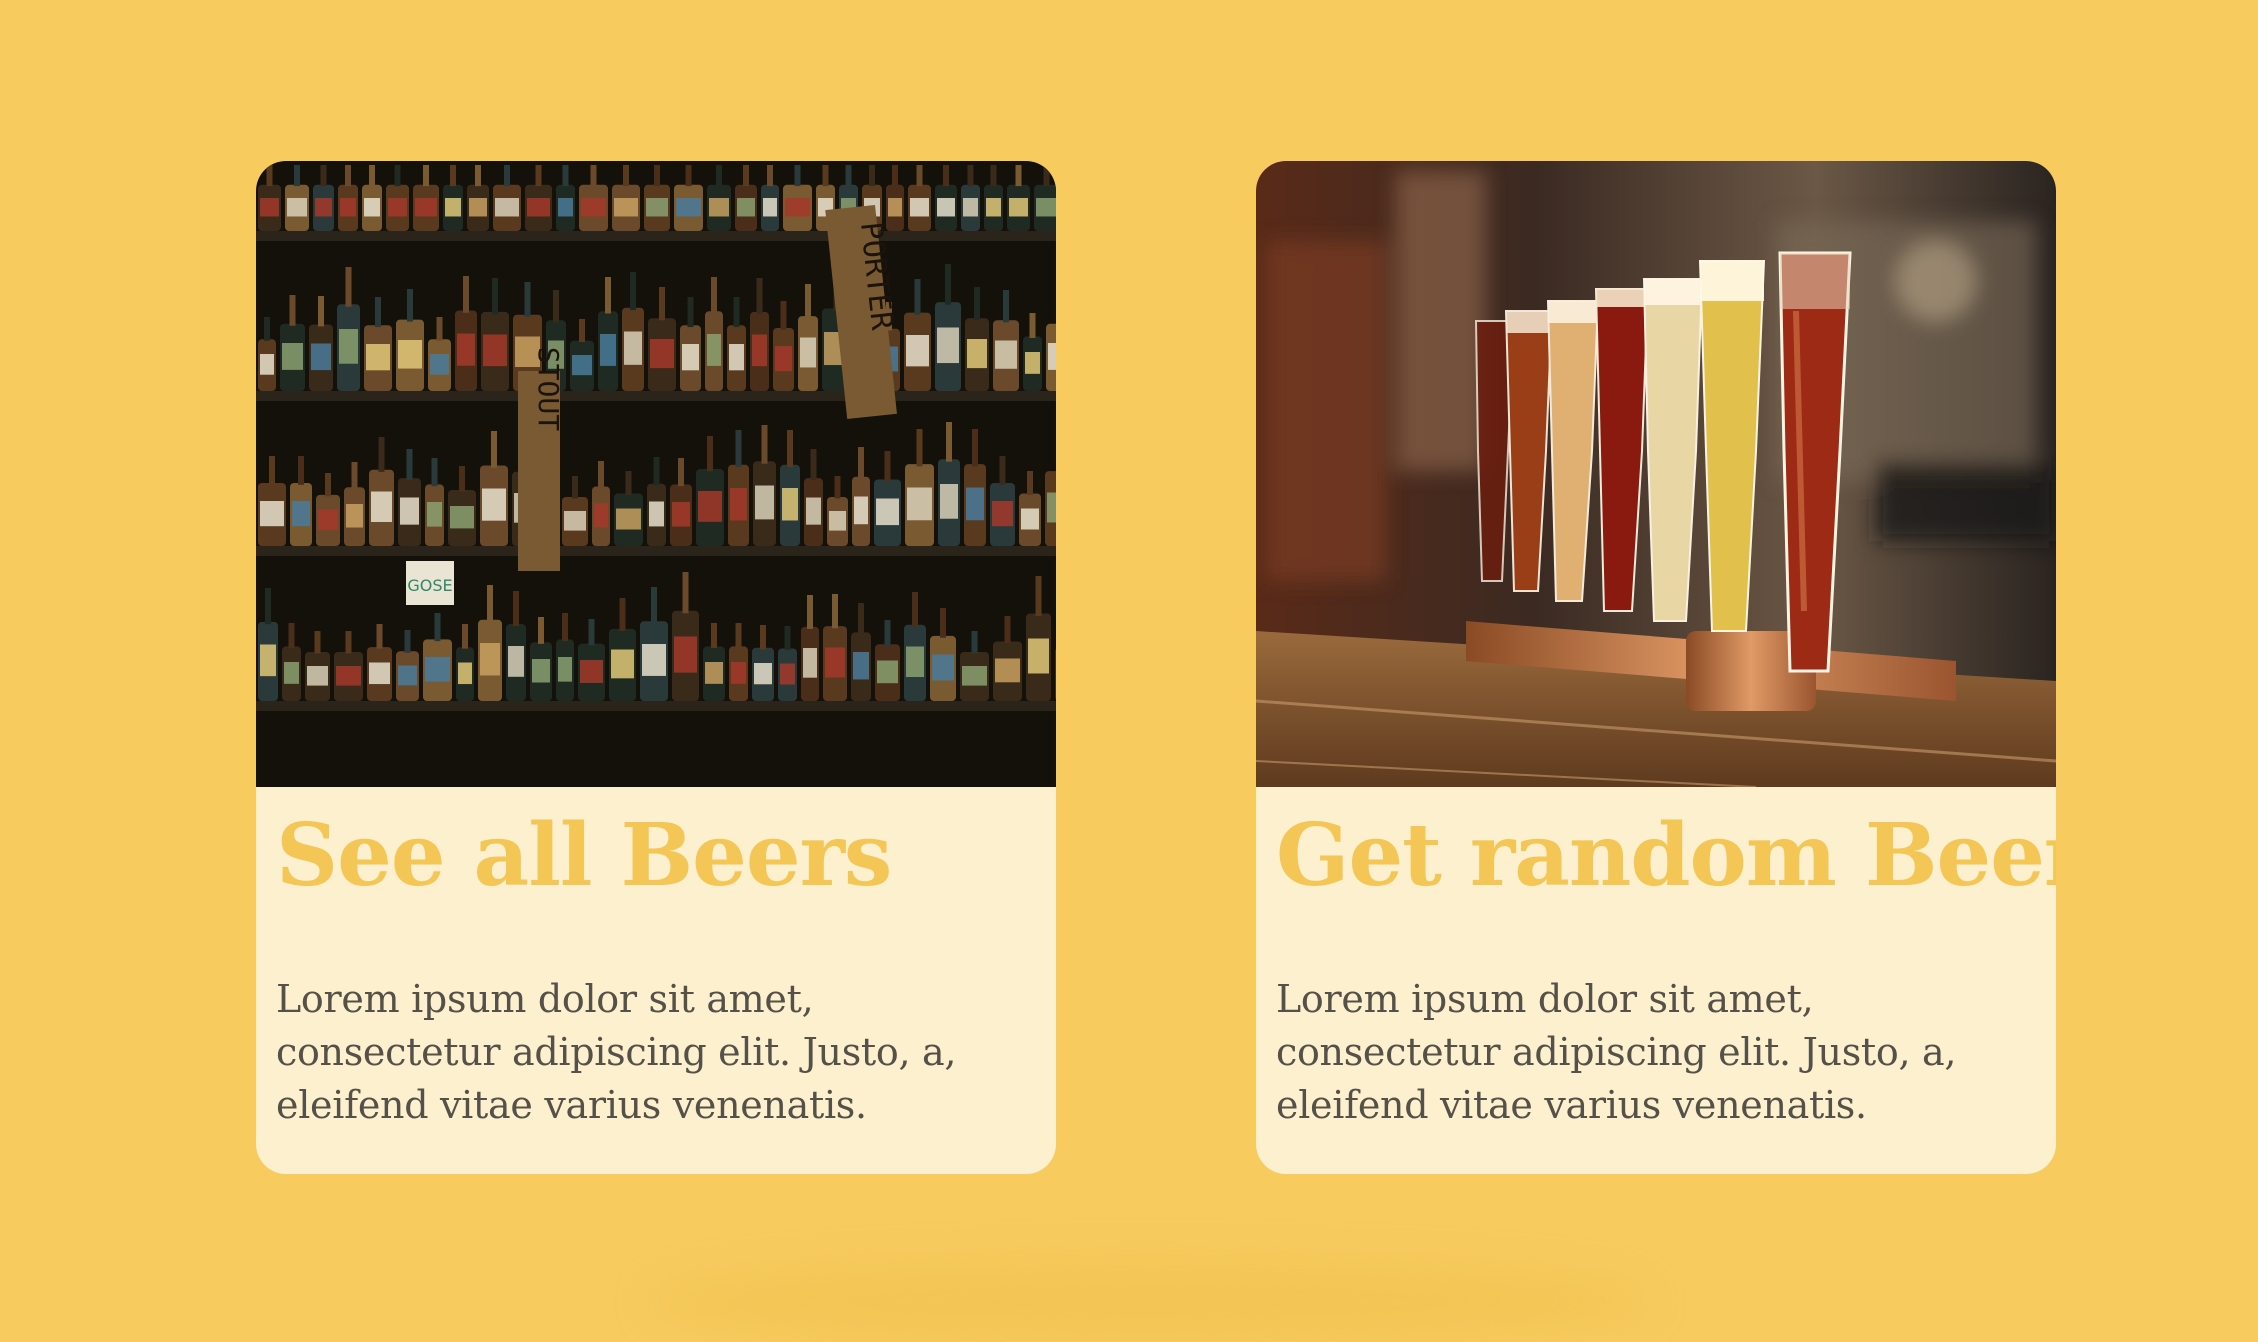 The image size is (2258, 1342). What do you see at coordinates (1666, 856) in the screenshot?
I see `card-title: Get random Beer` at bounding box center [1666, 856].